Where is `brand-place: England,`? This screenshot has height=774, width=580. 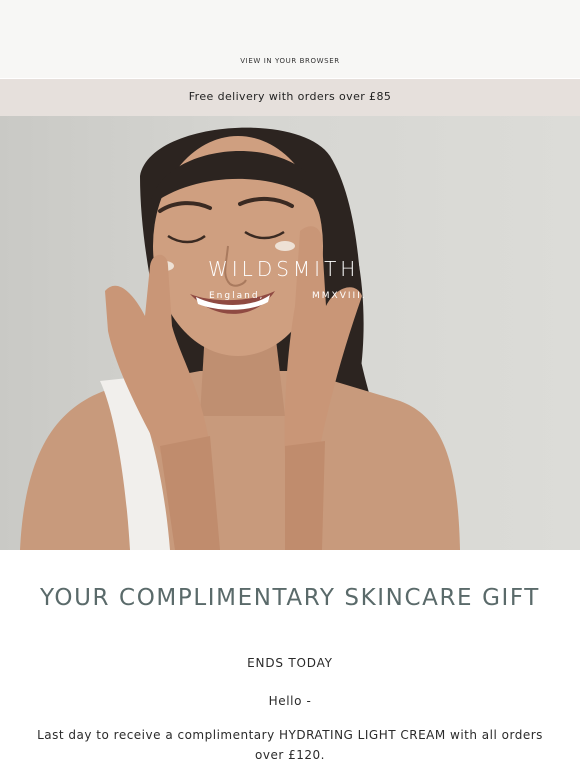 brand-place: England, is located at coordinates (237, 296).